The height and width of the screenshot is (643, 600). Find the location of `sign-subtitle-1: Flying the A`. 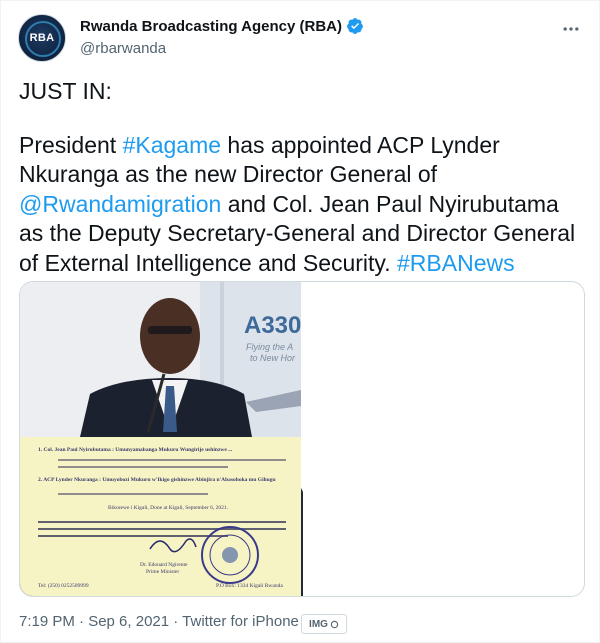

sign-subtitle-1: Flying the A is located at coordinates (270, 347).